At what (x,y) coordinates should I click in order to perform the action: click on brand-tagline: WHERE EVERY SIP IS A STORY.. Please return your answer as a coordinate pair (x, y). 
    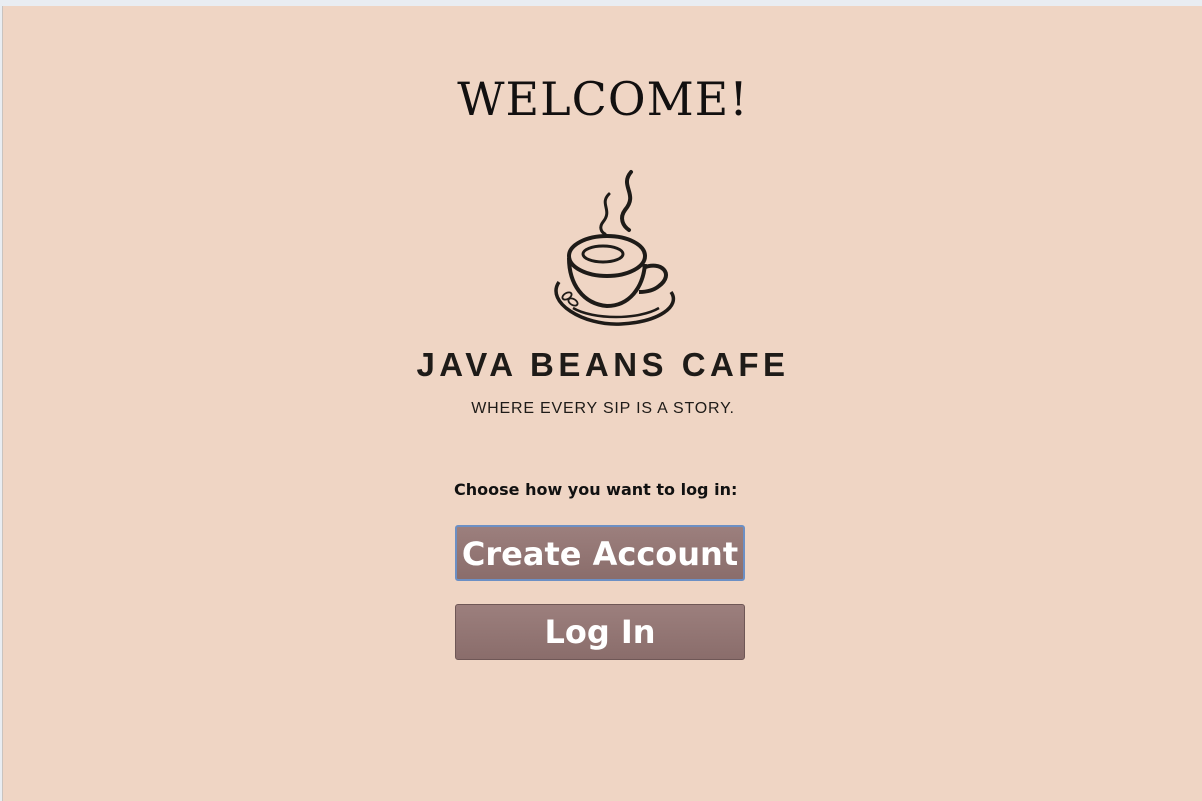
    Looking at the image, I should click on (603, 408).